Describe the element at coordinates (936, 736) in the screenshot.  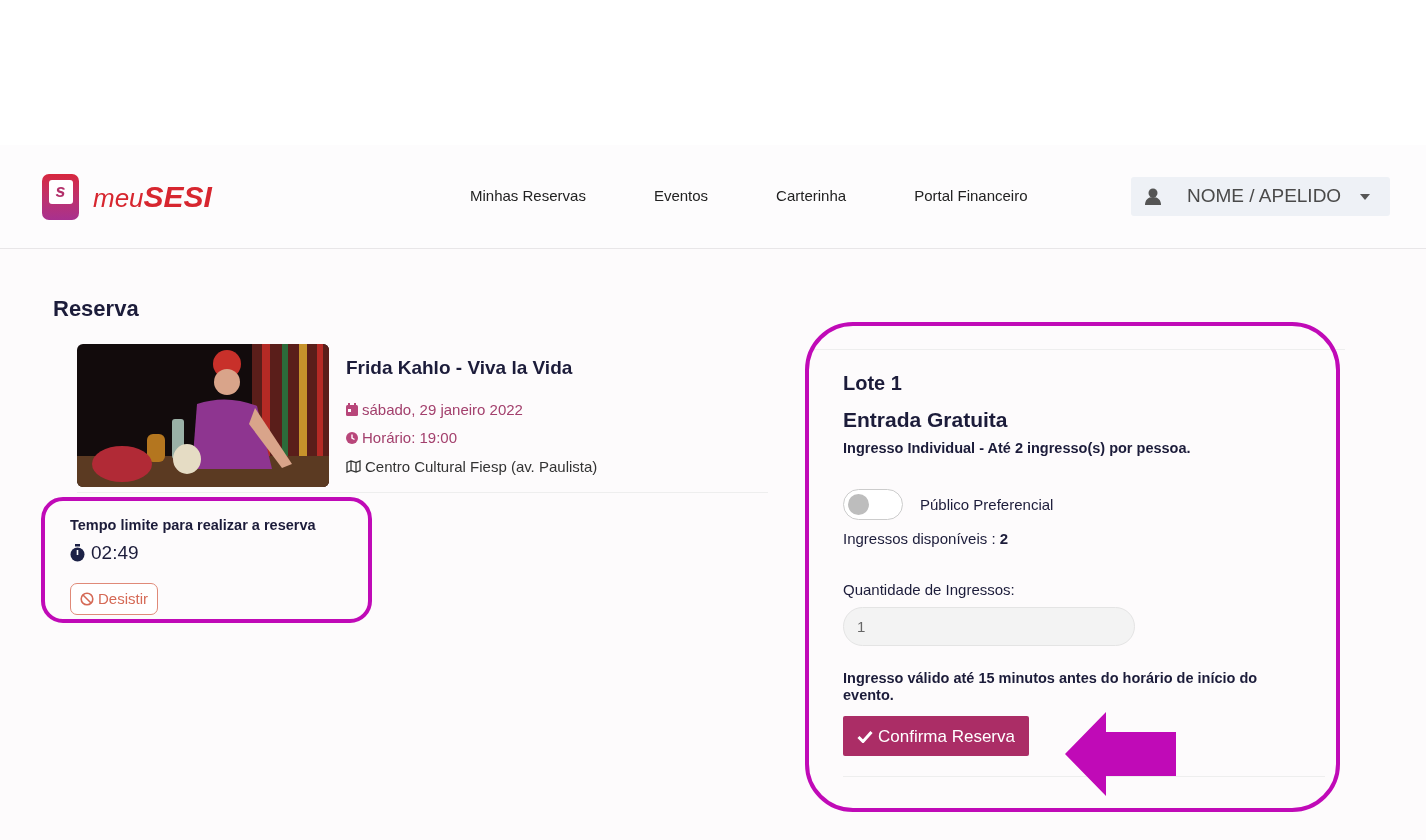
I see `confirm-button: Confirma Reserva` at that location.